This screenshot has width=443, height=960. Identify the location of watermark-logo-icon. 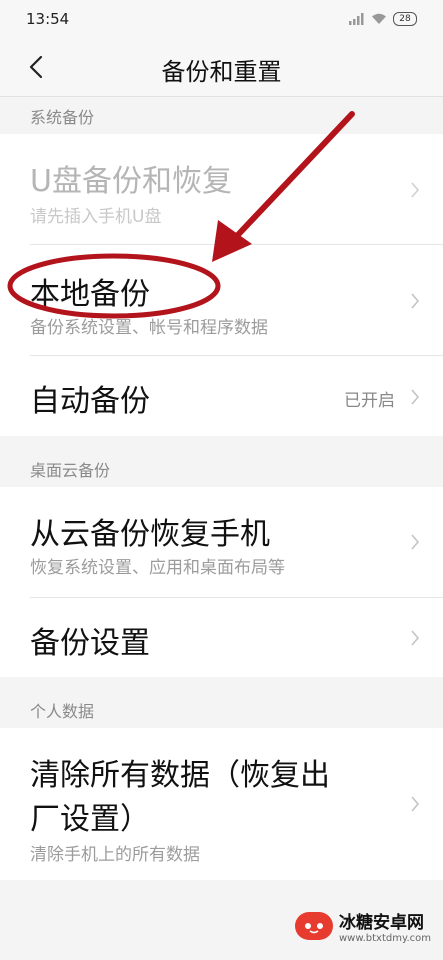
(313, 926).